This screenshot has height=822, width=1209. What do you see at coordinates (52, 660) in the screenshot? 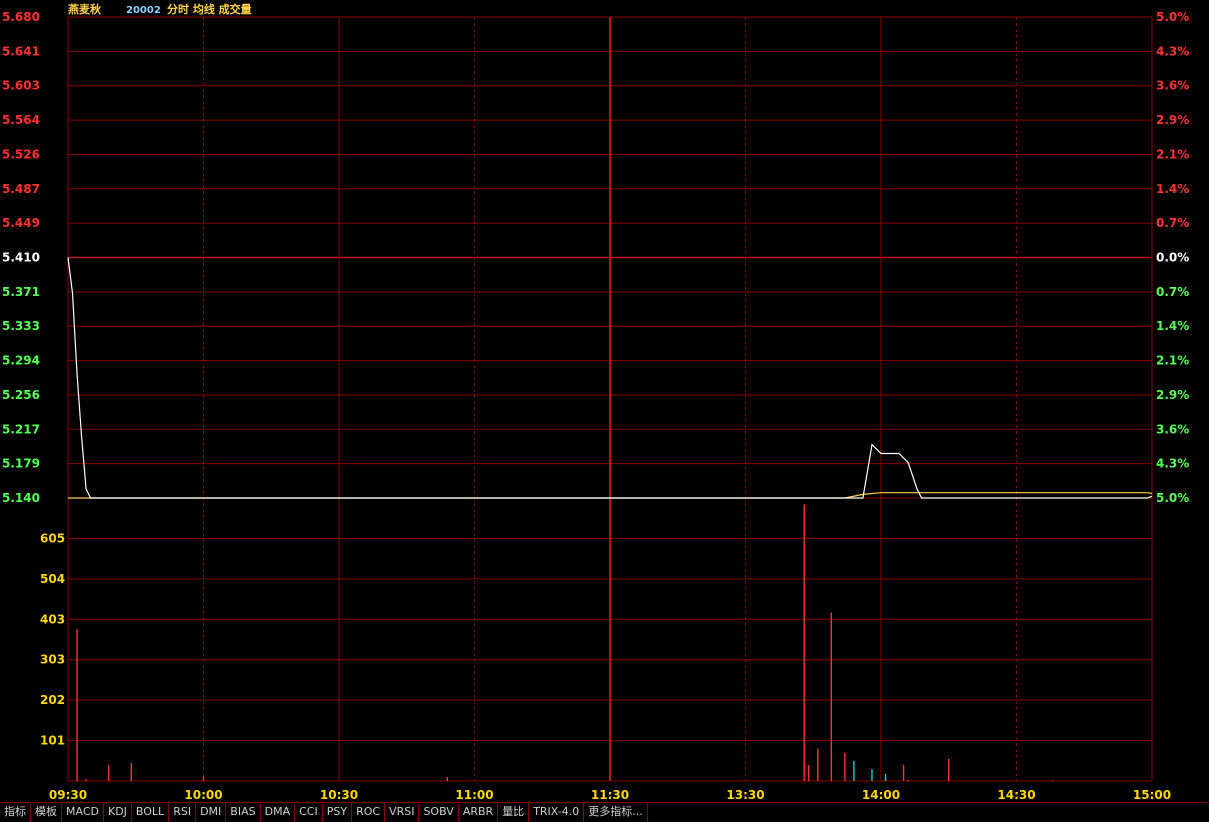
I see `volume-tick-label: 303` at bounding box center [52, 660].